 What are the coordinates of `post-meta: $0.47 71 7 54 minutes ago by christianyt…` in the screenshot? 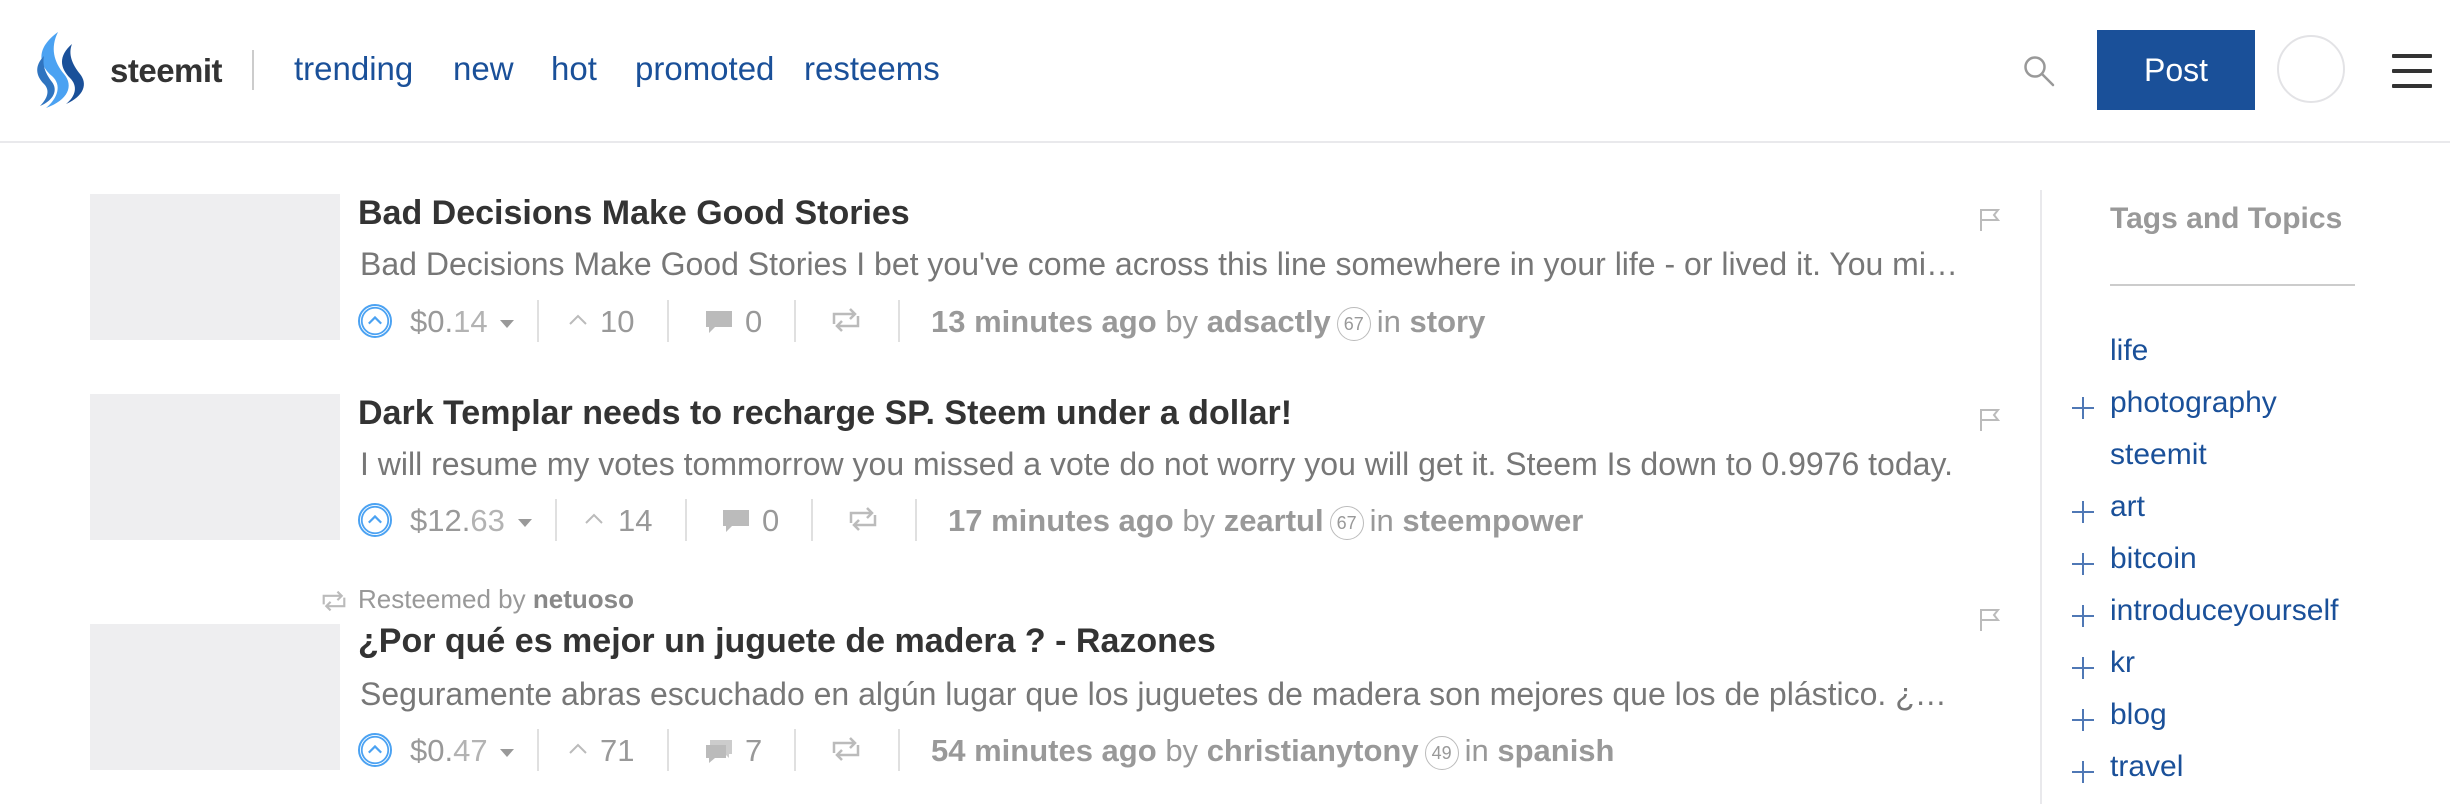 It's located at (1158, 753).